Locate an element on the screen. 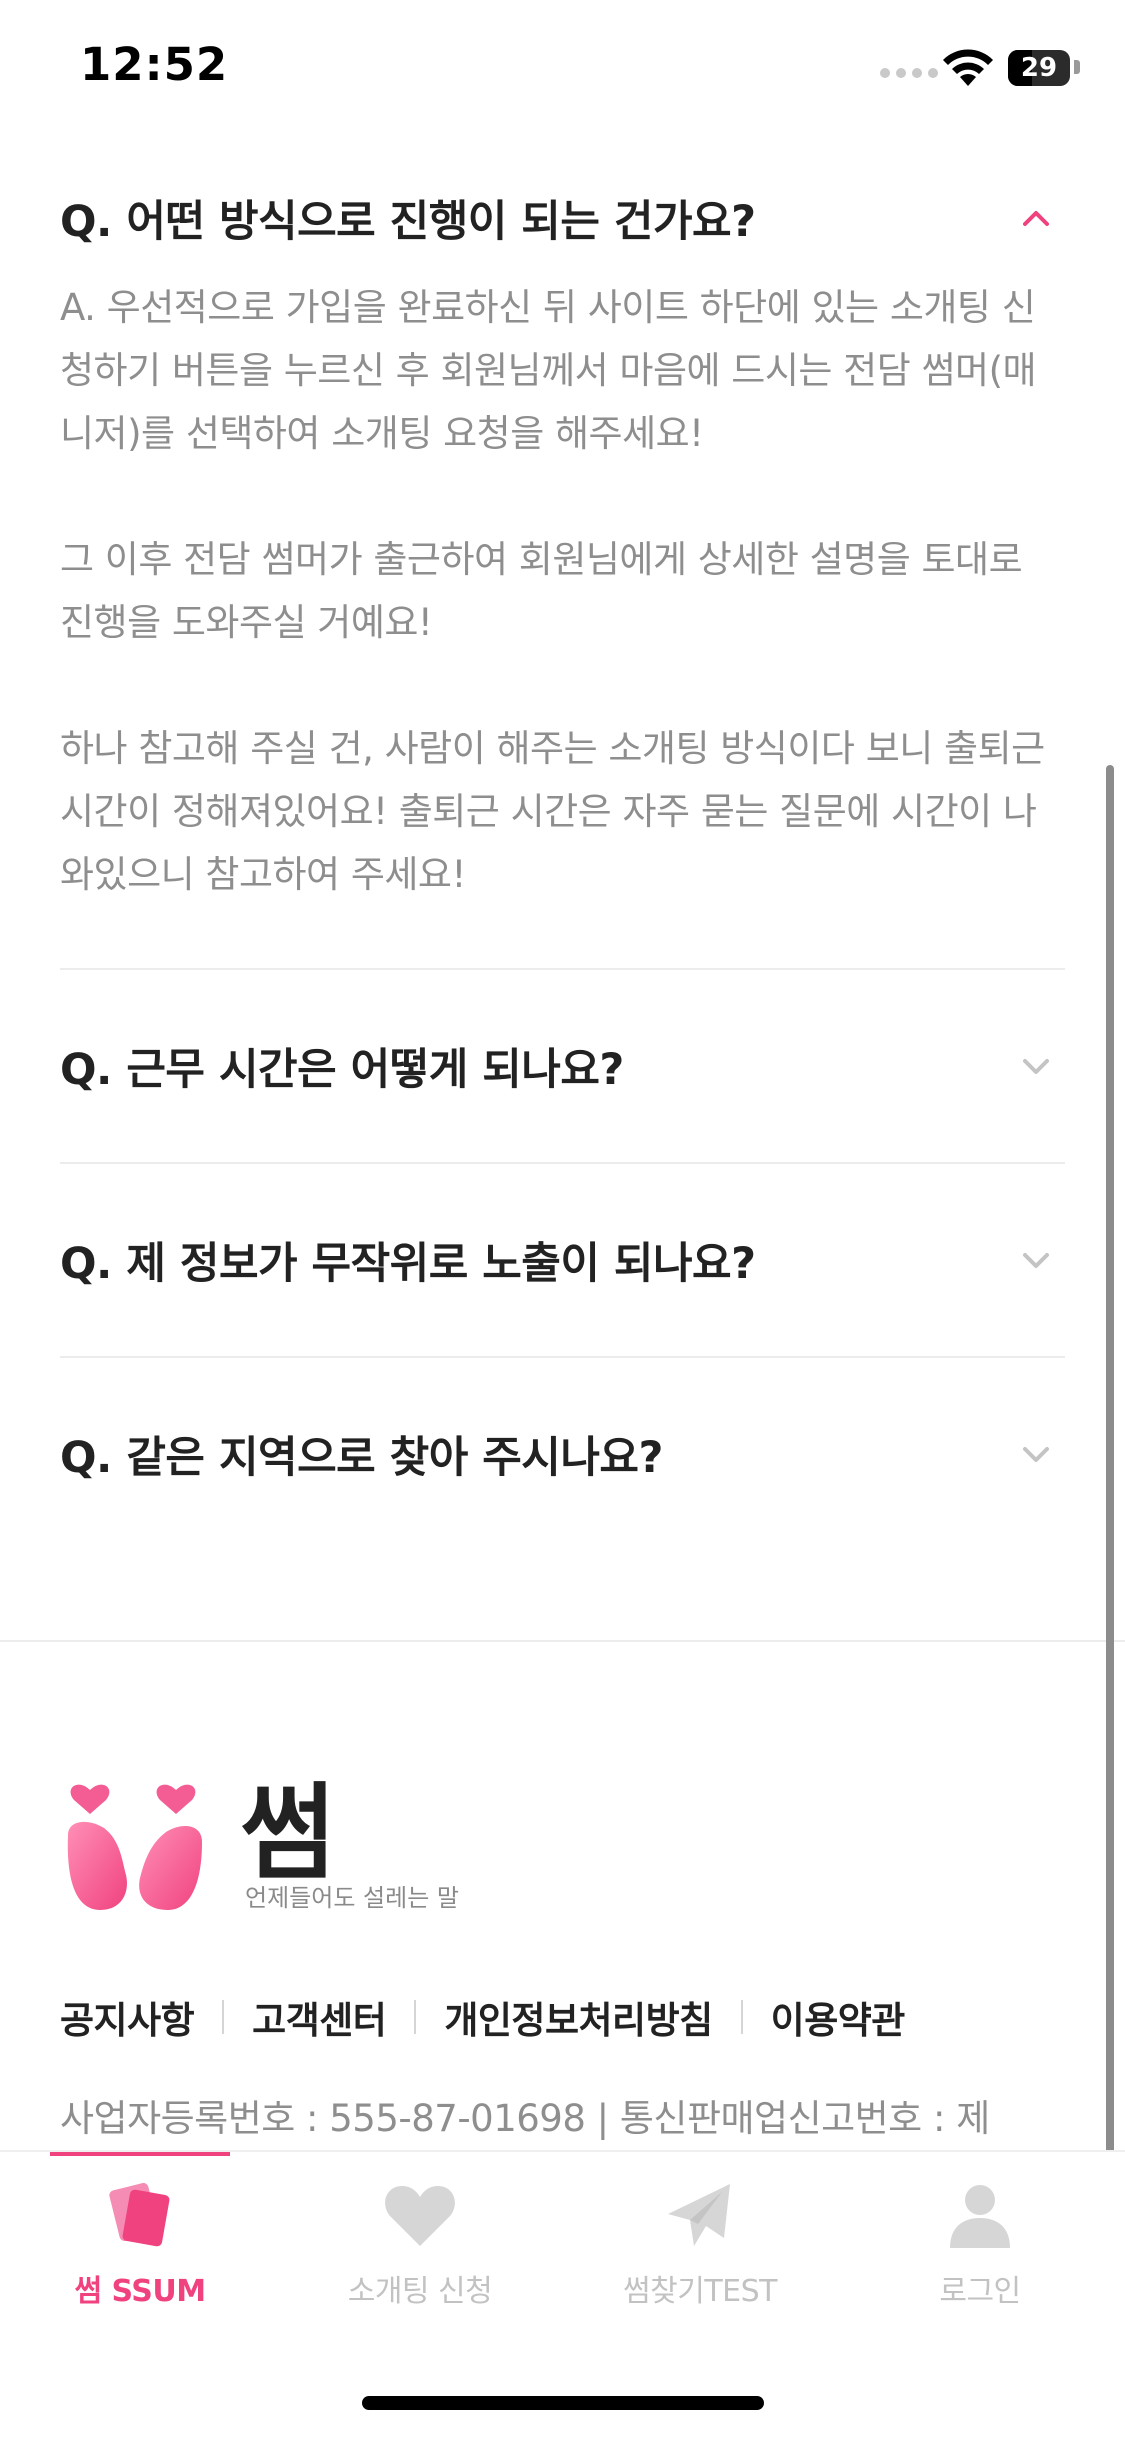  status-bar: 12:52 29 is located at coordinates (562, 70).